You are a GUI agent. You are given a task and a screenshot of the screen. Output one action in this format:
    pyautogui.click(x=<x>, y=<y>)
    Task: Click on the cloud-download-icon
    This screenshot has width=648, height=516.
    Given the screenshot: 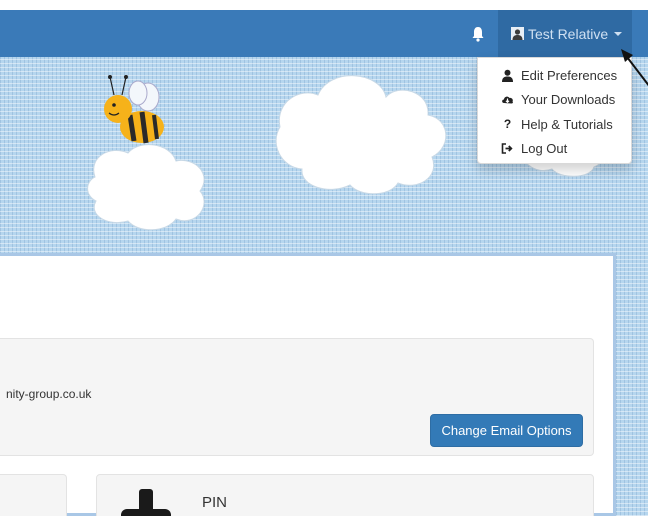 What is the action you would take?
    pyautogui.click(x=507, y=100)
    